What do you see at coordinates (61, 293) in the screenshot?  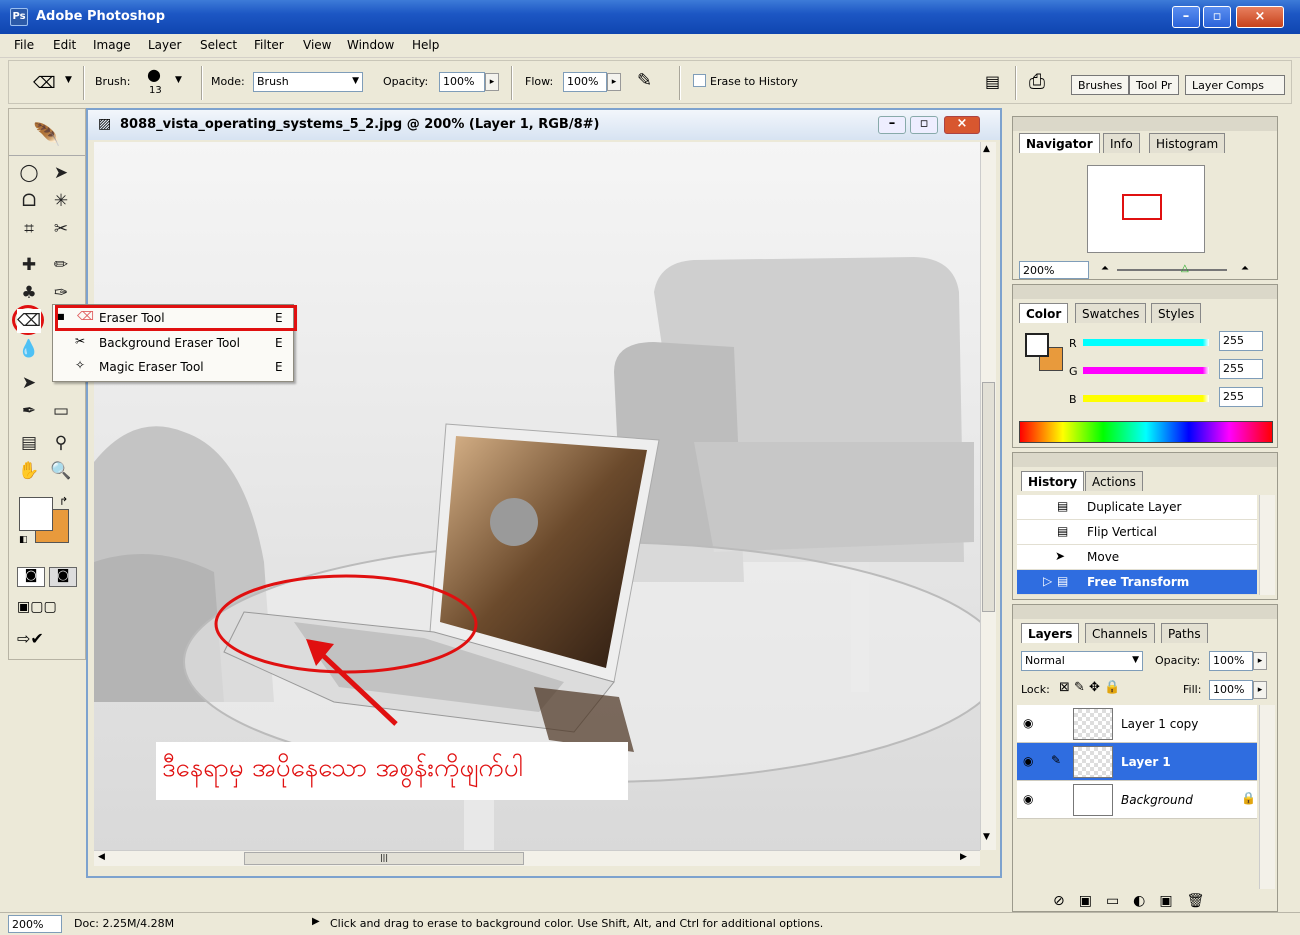 I see `history-brush-icon: ✑` at bounding box center [61, 293].